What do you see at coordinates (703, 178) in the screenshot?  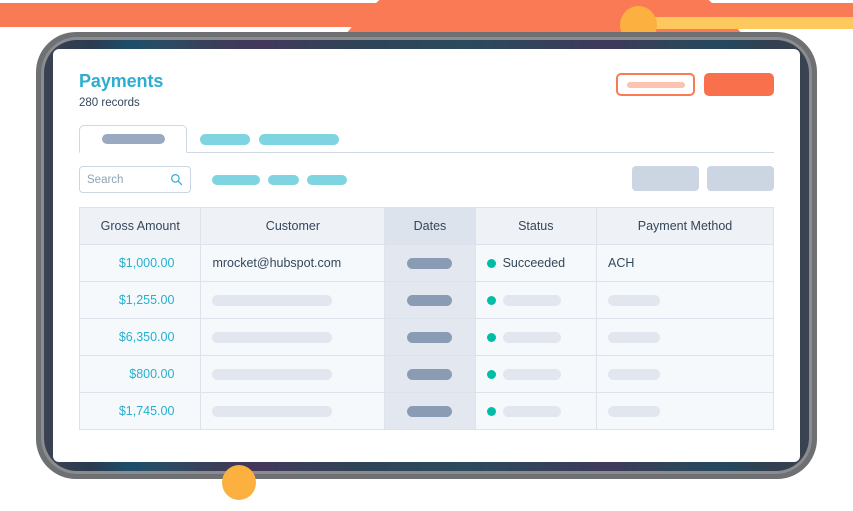 I see `toolbar-right-actions` at bounding box center [703, 178].